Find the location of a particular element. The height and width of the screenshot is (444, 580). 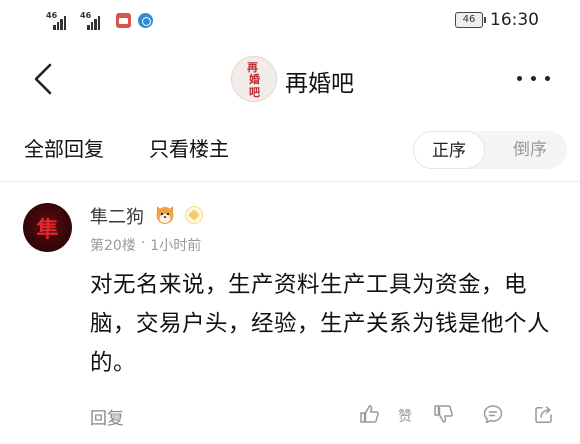

username: 隼二狗 is located at coordinates (117, 216).